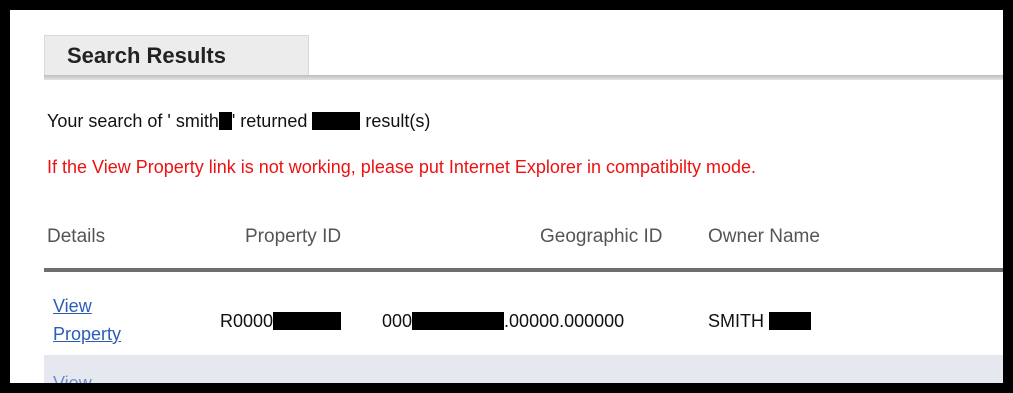 This screenshot has width=1013, height=393. What do you see at coordinates (764, 236) in the screenshot?
I see `header-owner-name: Owner Name` at bounding box center [764, 236].